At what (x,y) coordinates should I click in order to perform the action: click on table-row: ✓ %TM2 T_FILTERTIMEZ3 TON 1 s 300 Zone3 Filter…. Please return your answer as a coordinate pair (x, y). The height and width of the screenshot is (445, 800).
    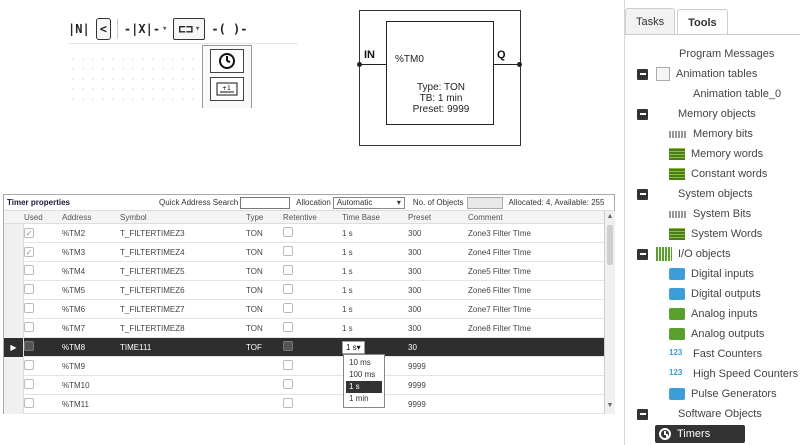
    Looking at the image, I should click on (304, 233).